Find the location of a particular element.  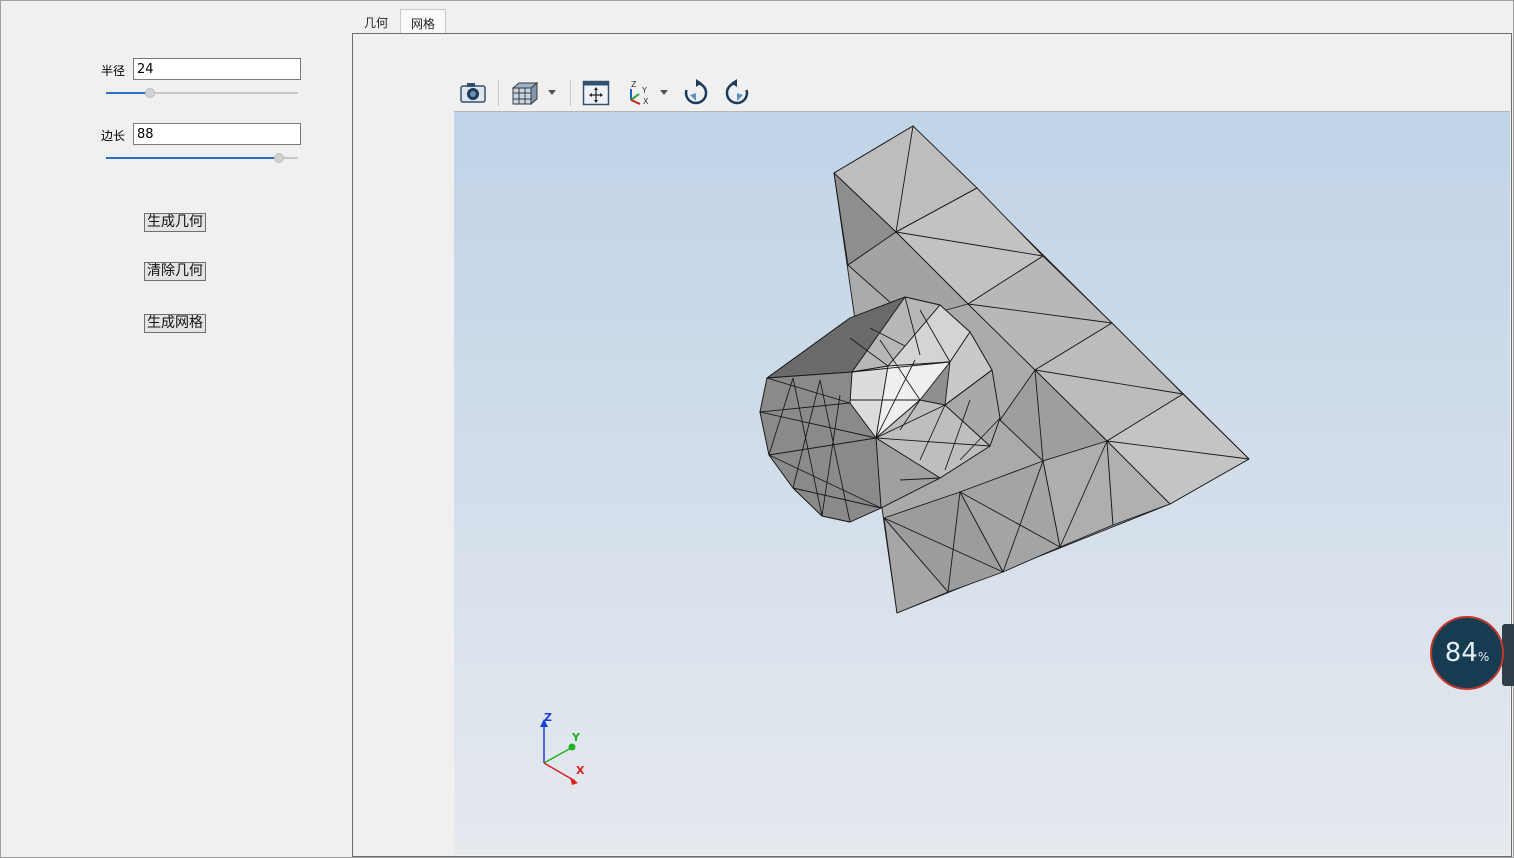

axis-x-label: X is located at coordinates (580, 770).